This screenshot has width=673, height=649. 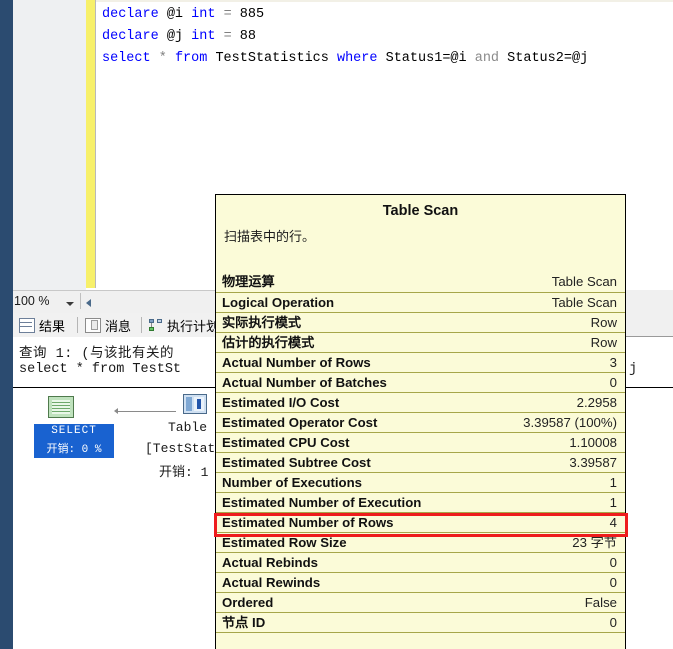 What do you see at coordinates (318, 402) in the screenshot?
I see `tooltip-row-key: Estimated I/O Cost` at bounding box center [318, 402].